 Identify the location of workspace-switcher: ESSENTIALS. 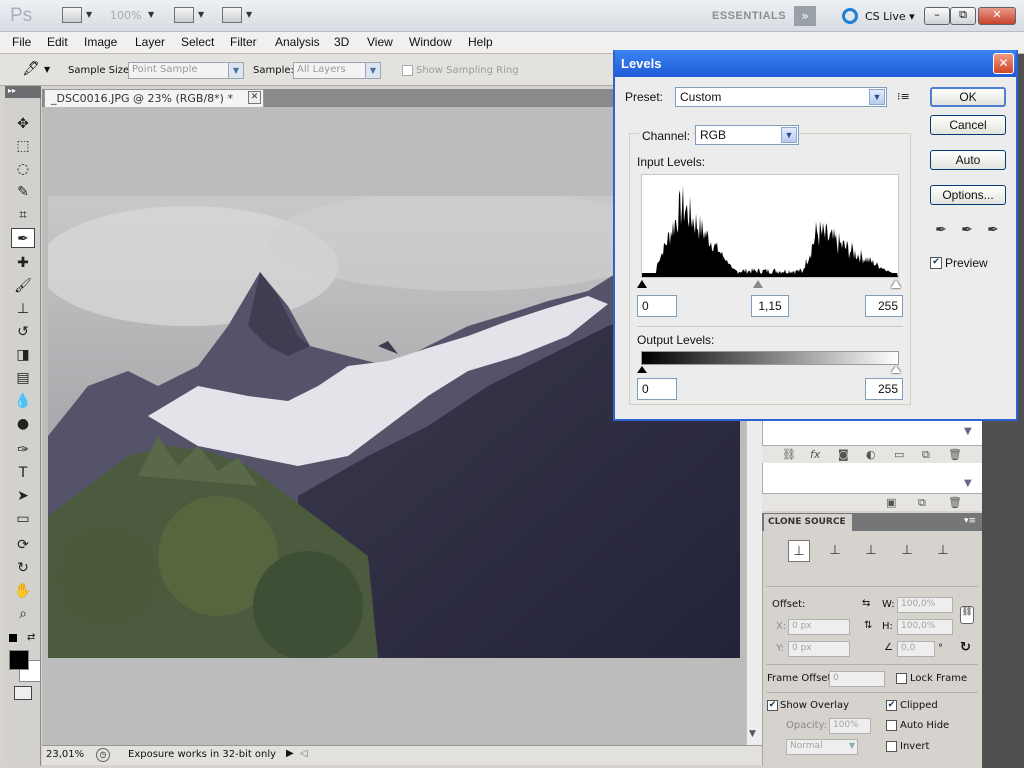
(749, 16).